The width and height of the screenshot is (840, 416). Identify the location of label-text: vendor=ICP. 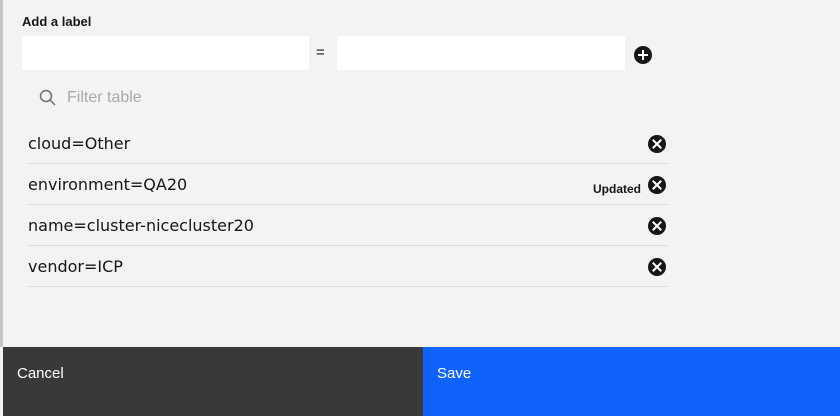
(75, 266).